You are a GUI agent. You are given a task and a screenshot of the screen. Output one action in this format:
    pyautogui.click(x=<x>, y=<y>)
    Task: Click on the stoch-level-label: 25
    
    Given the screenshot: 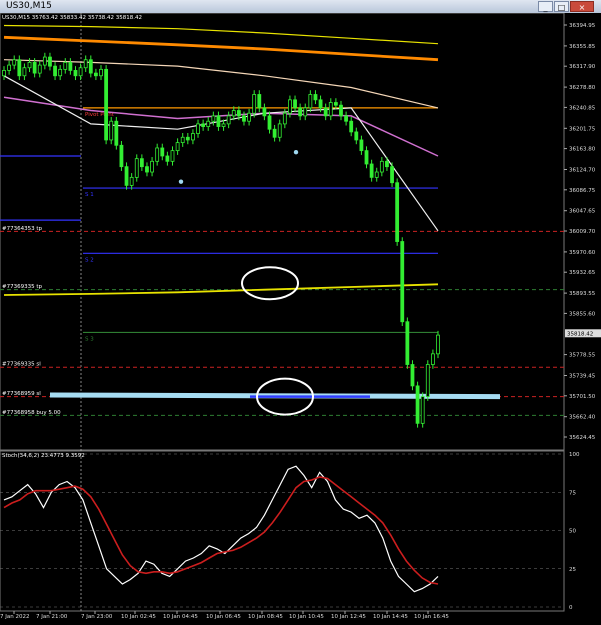 What is the action you would take?
    pyautogui.click(x=572, y=570)
    